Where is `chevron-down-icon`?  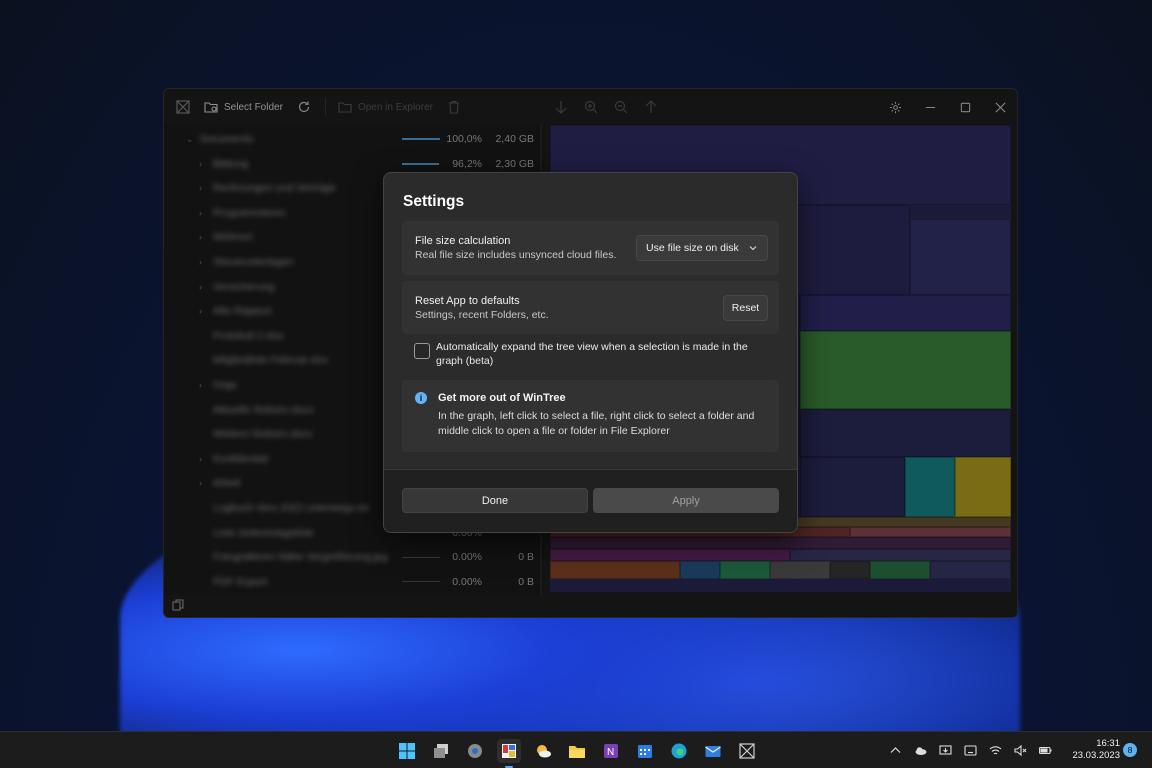 chevron-down-icon is located at coordinates (753, 248).